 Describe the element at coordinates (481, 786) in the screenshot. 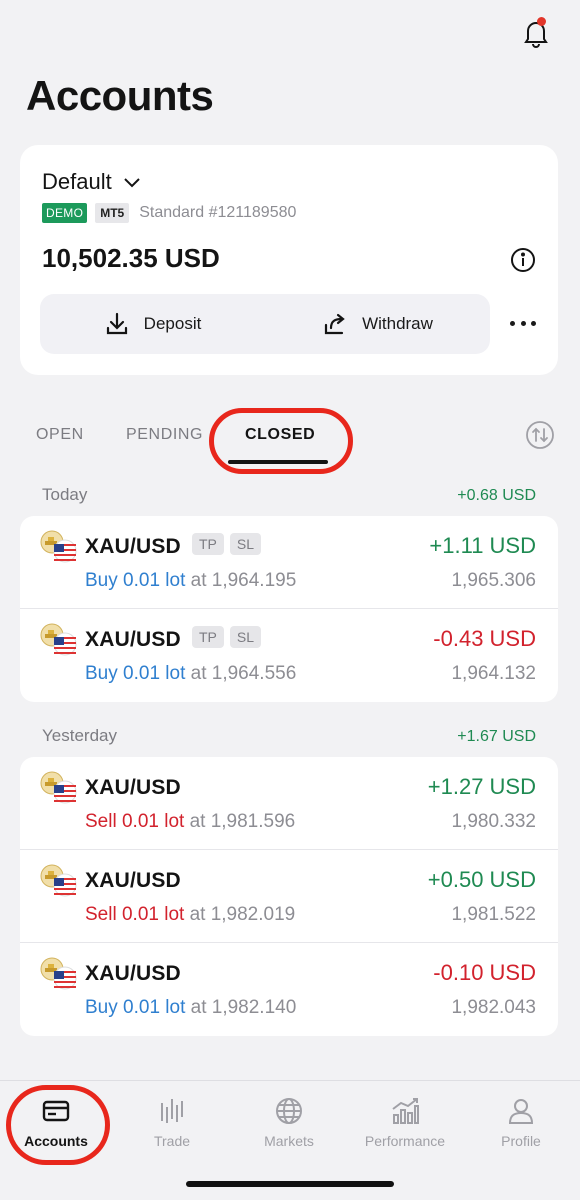

I see `trade-profit: +1.27 USD` at that location.